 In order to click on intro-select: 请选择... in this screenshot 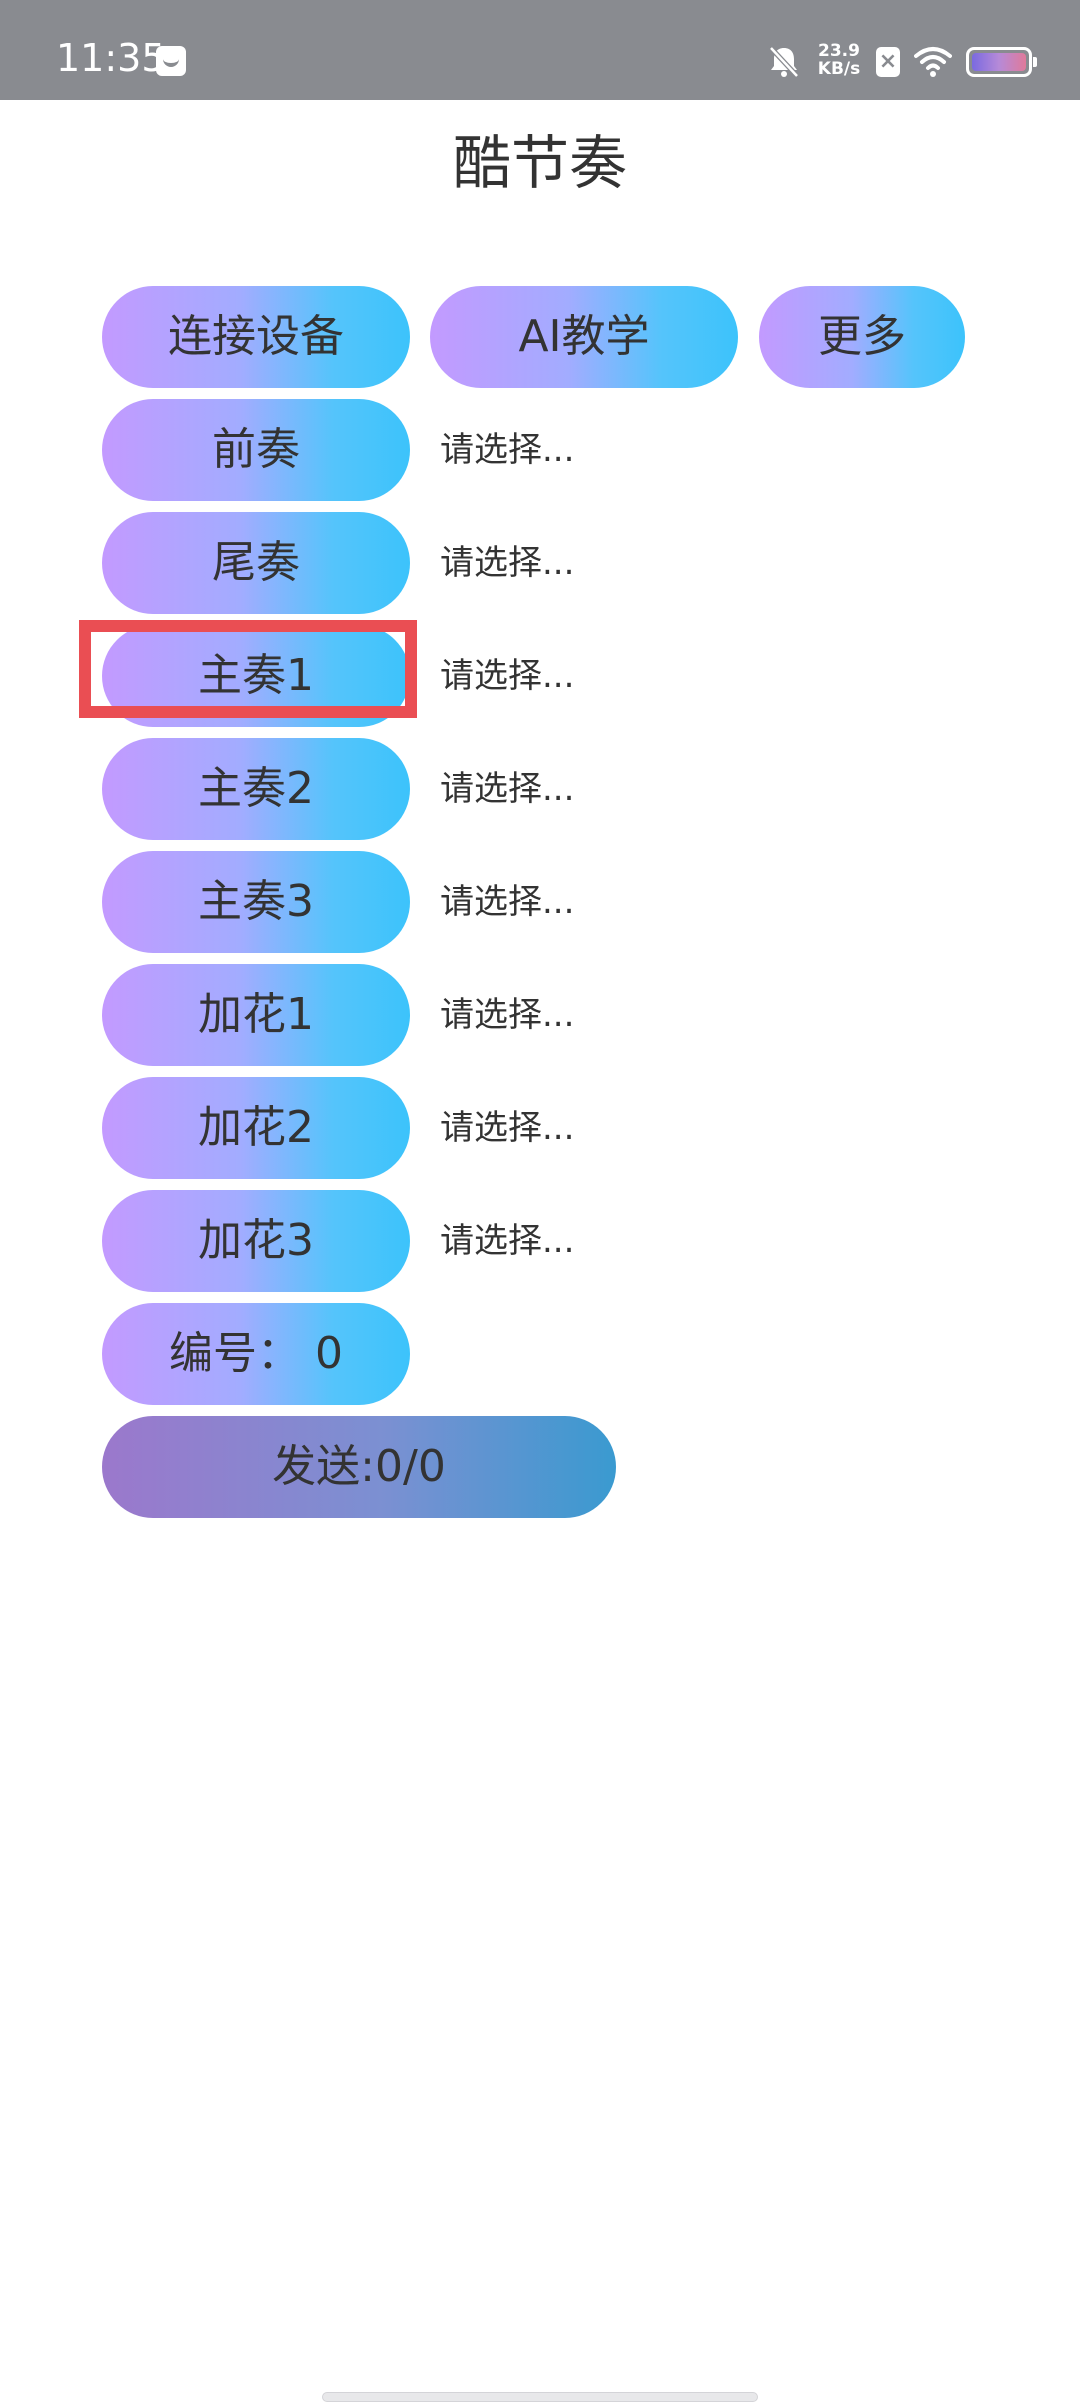, I will do `click(507, 450)`.